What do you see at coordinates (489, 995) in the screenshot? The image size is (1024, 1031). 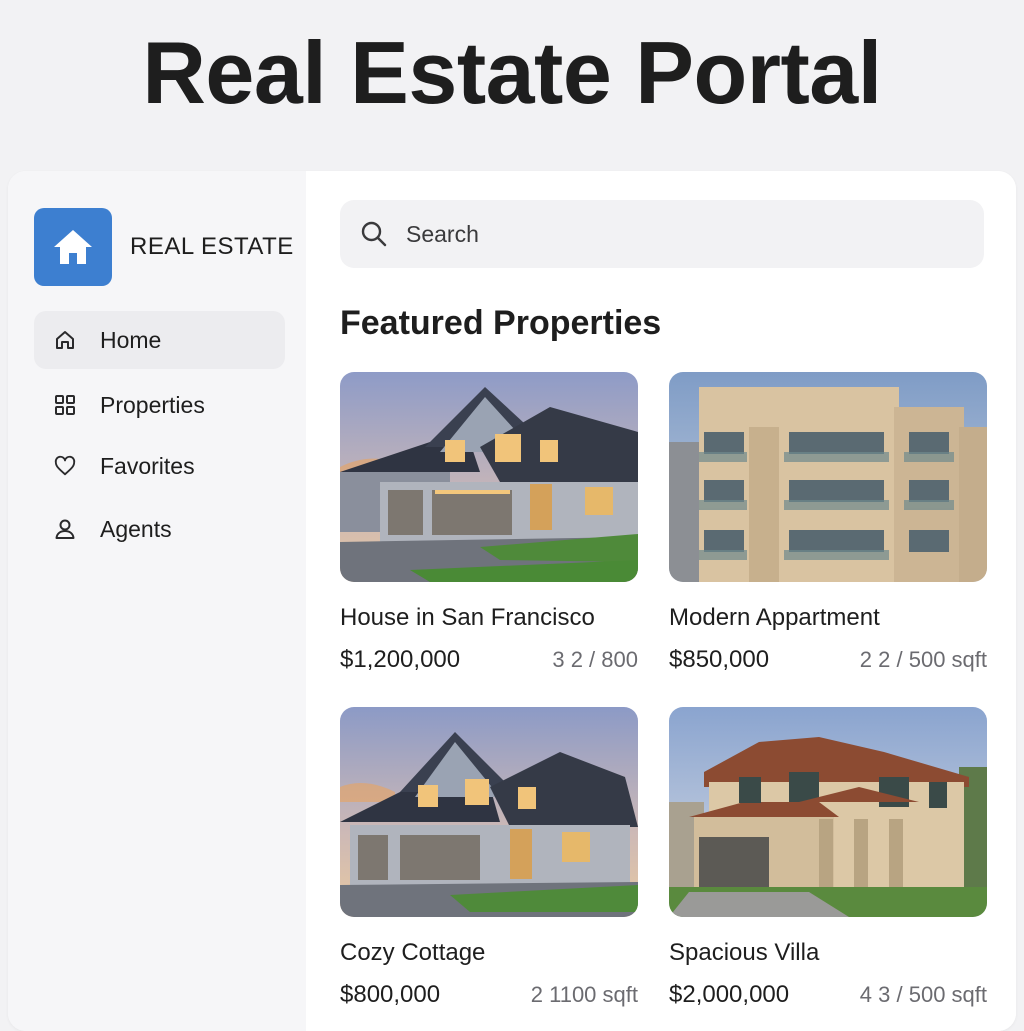 I see `property-details: $800,000 2 1100 sqft` at bounding box center [489, 995].